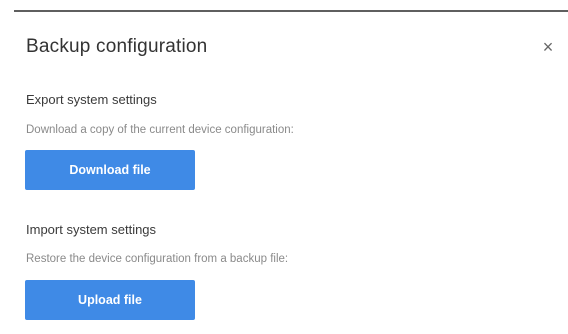 This screenshot has height=334, width=568. Describe the element at coordinates (91, 99) in the screenshot. I see `export-section-heading: Export system settings` at that location.